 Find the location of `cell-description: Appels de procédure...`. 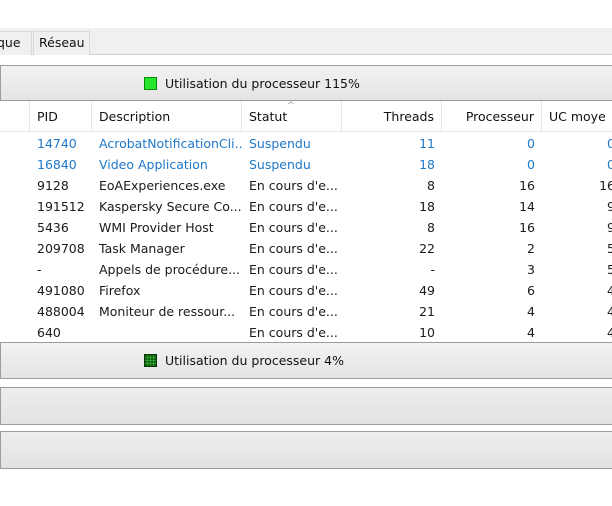

cell-description: Appels de procédure... is located at coordinates (170, 269).